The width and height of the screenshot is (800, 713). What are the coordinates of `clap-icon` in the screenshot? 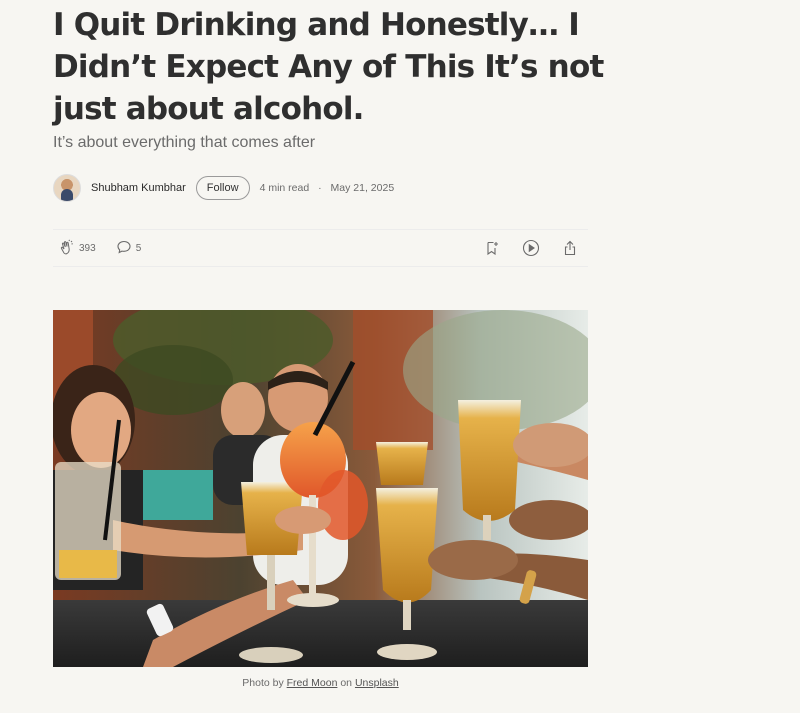 It's located at (69, 248).